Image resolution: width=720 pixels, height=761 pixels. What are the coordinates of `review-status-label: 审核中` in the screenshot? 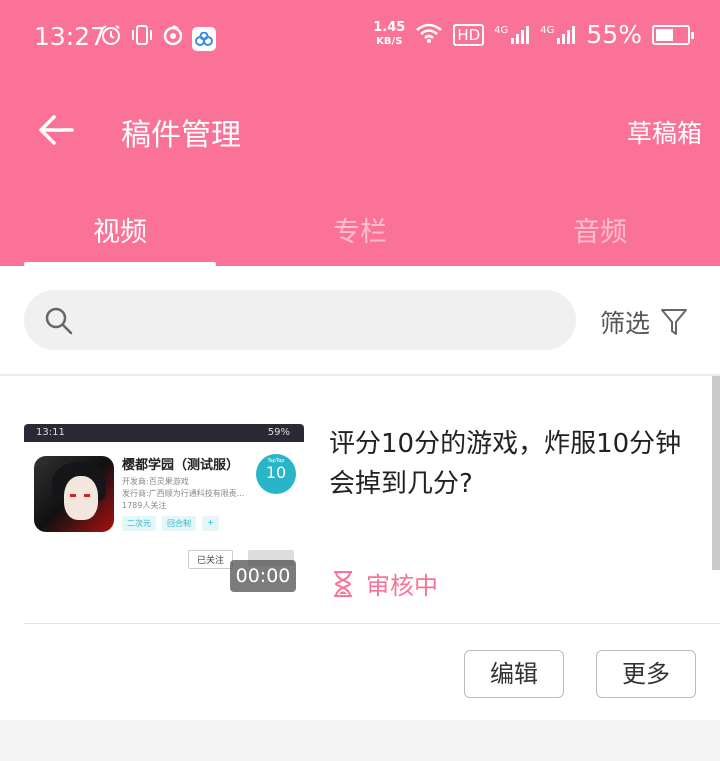 It's located at (402, 586).